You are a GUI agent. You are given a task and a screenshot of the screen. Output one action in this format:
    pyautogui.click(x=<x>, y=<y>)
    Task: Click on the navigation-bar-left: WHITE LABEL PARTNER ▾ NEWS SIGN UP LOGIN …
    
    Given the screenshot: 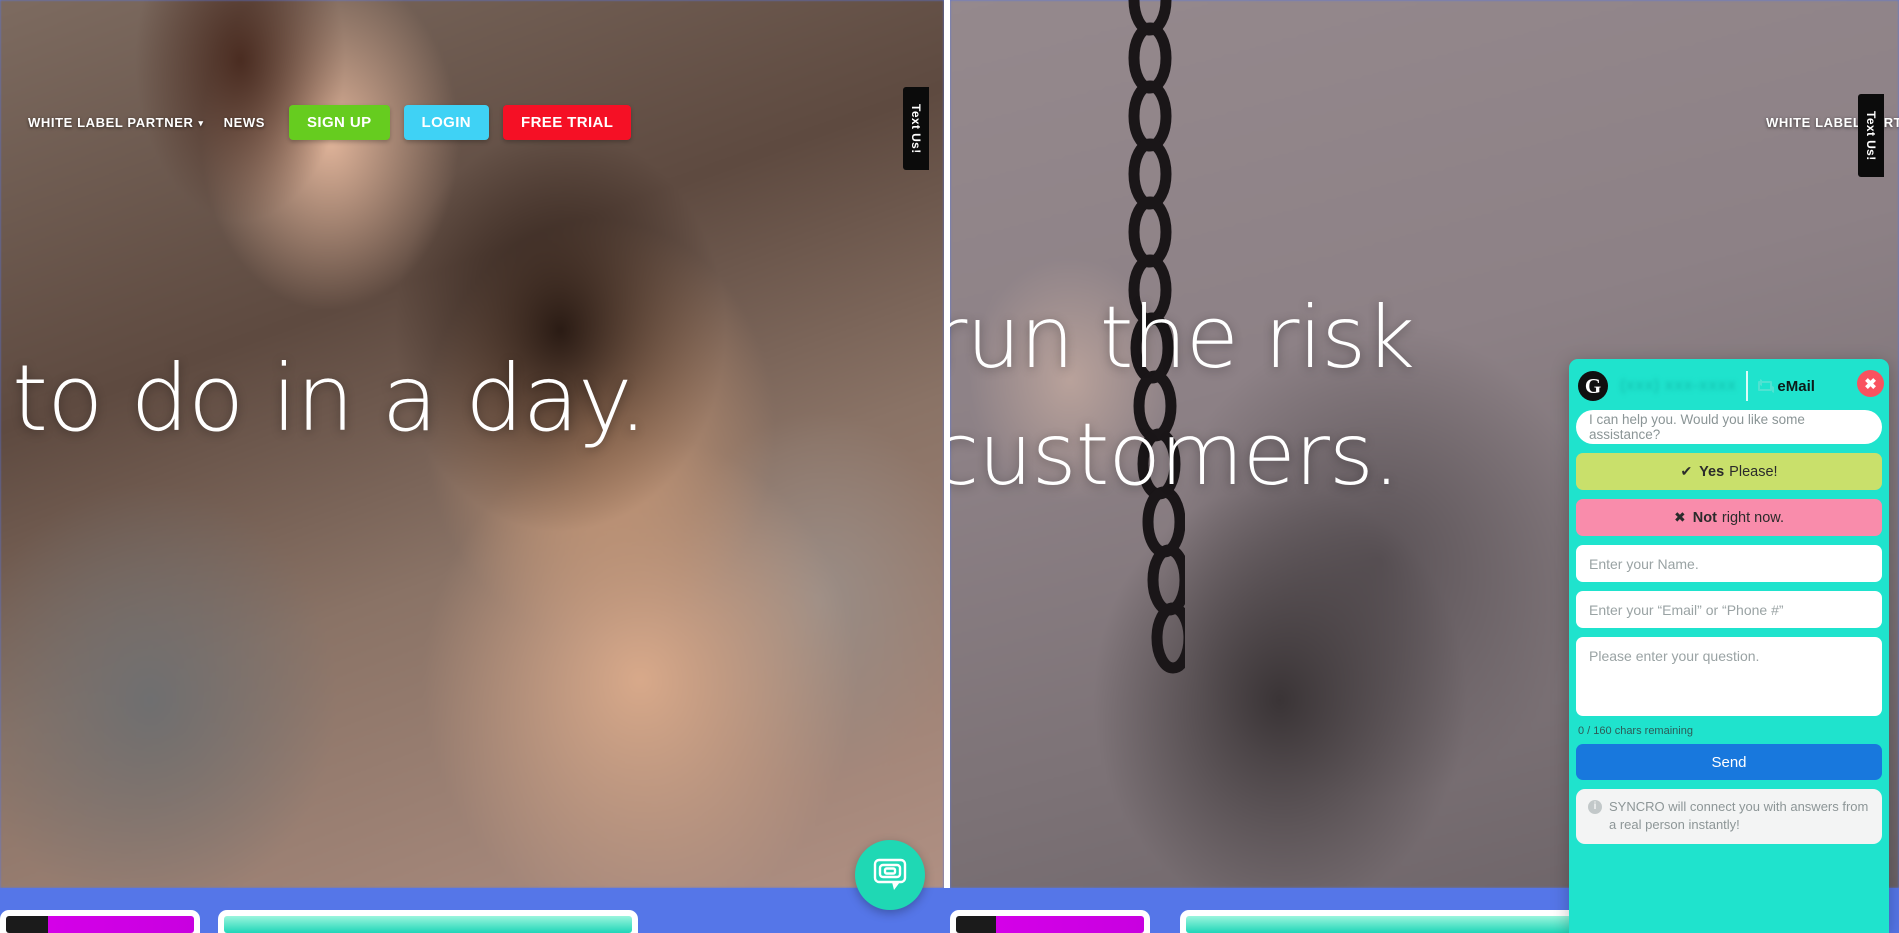 What is the action you would take?
    pyautogui.click(x=325, y=122)
    